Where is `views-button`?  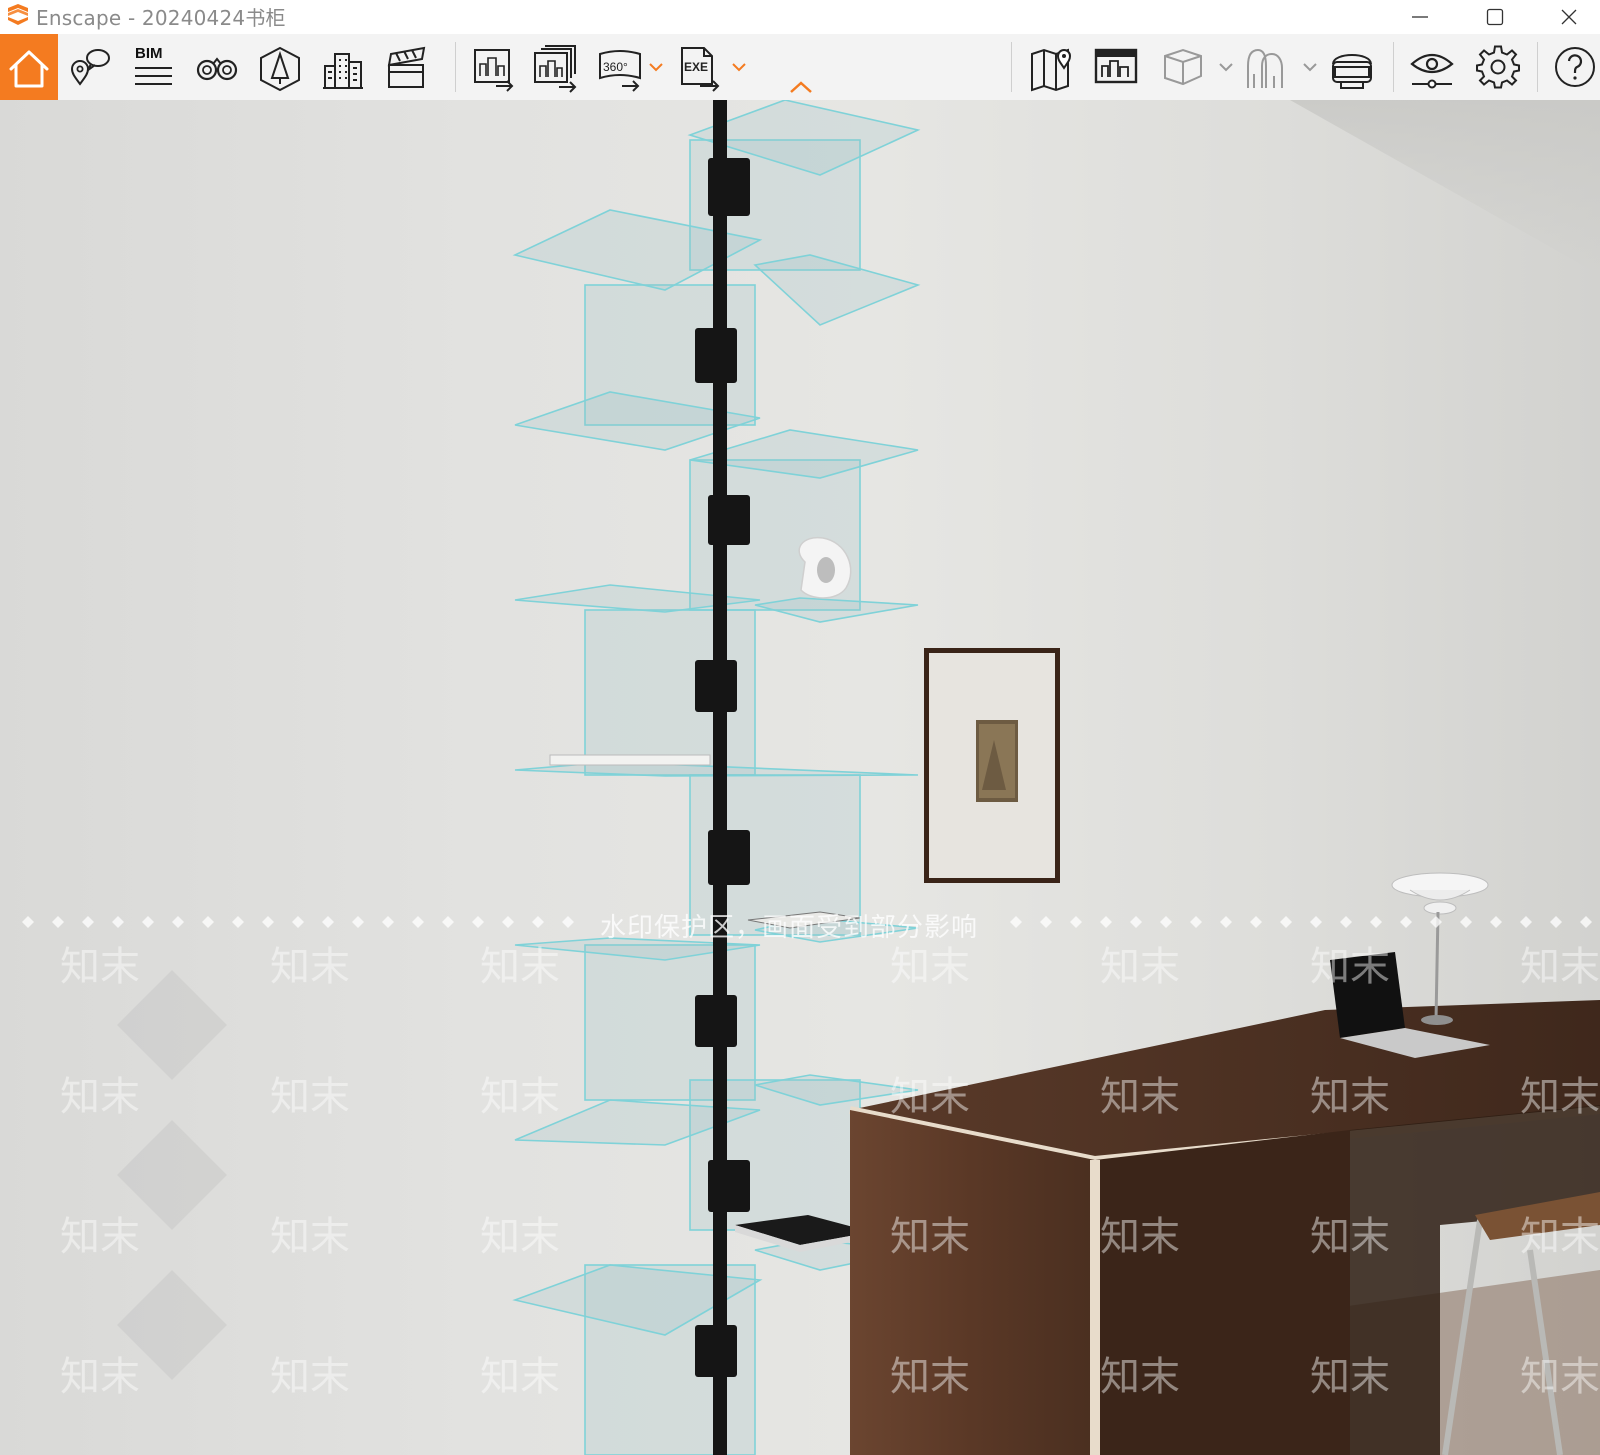 views-button is located at coordinates (91, 67).